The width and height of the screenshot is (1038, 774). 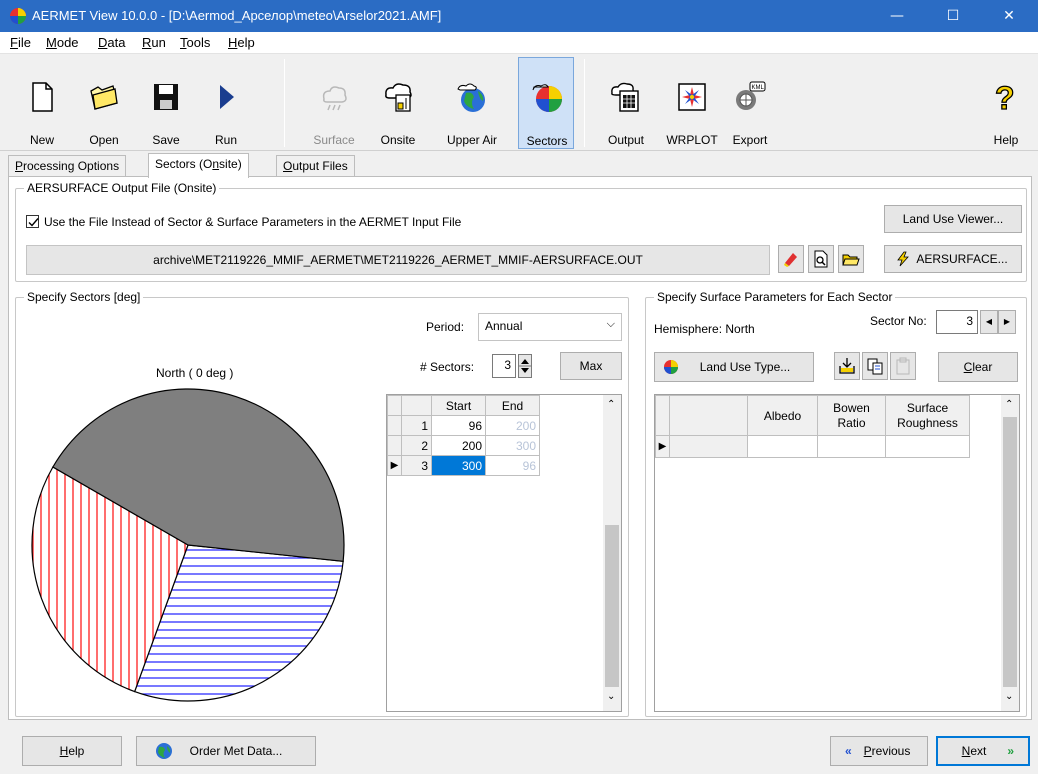 I want to click on new-button: New, so click(x=42, y=103).